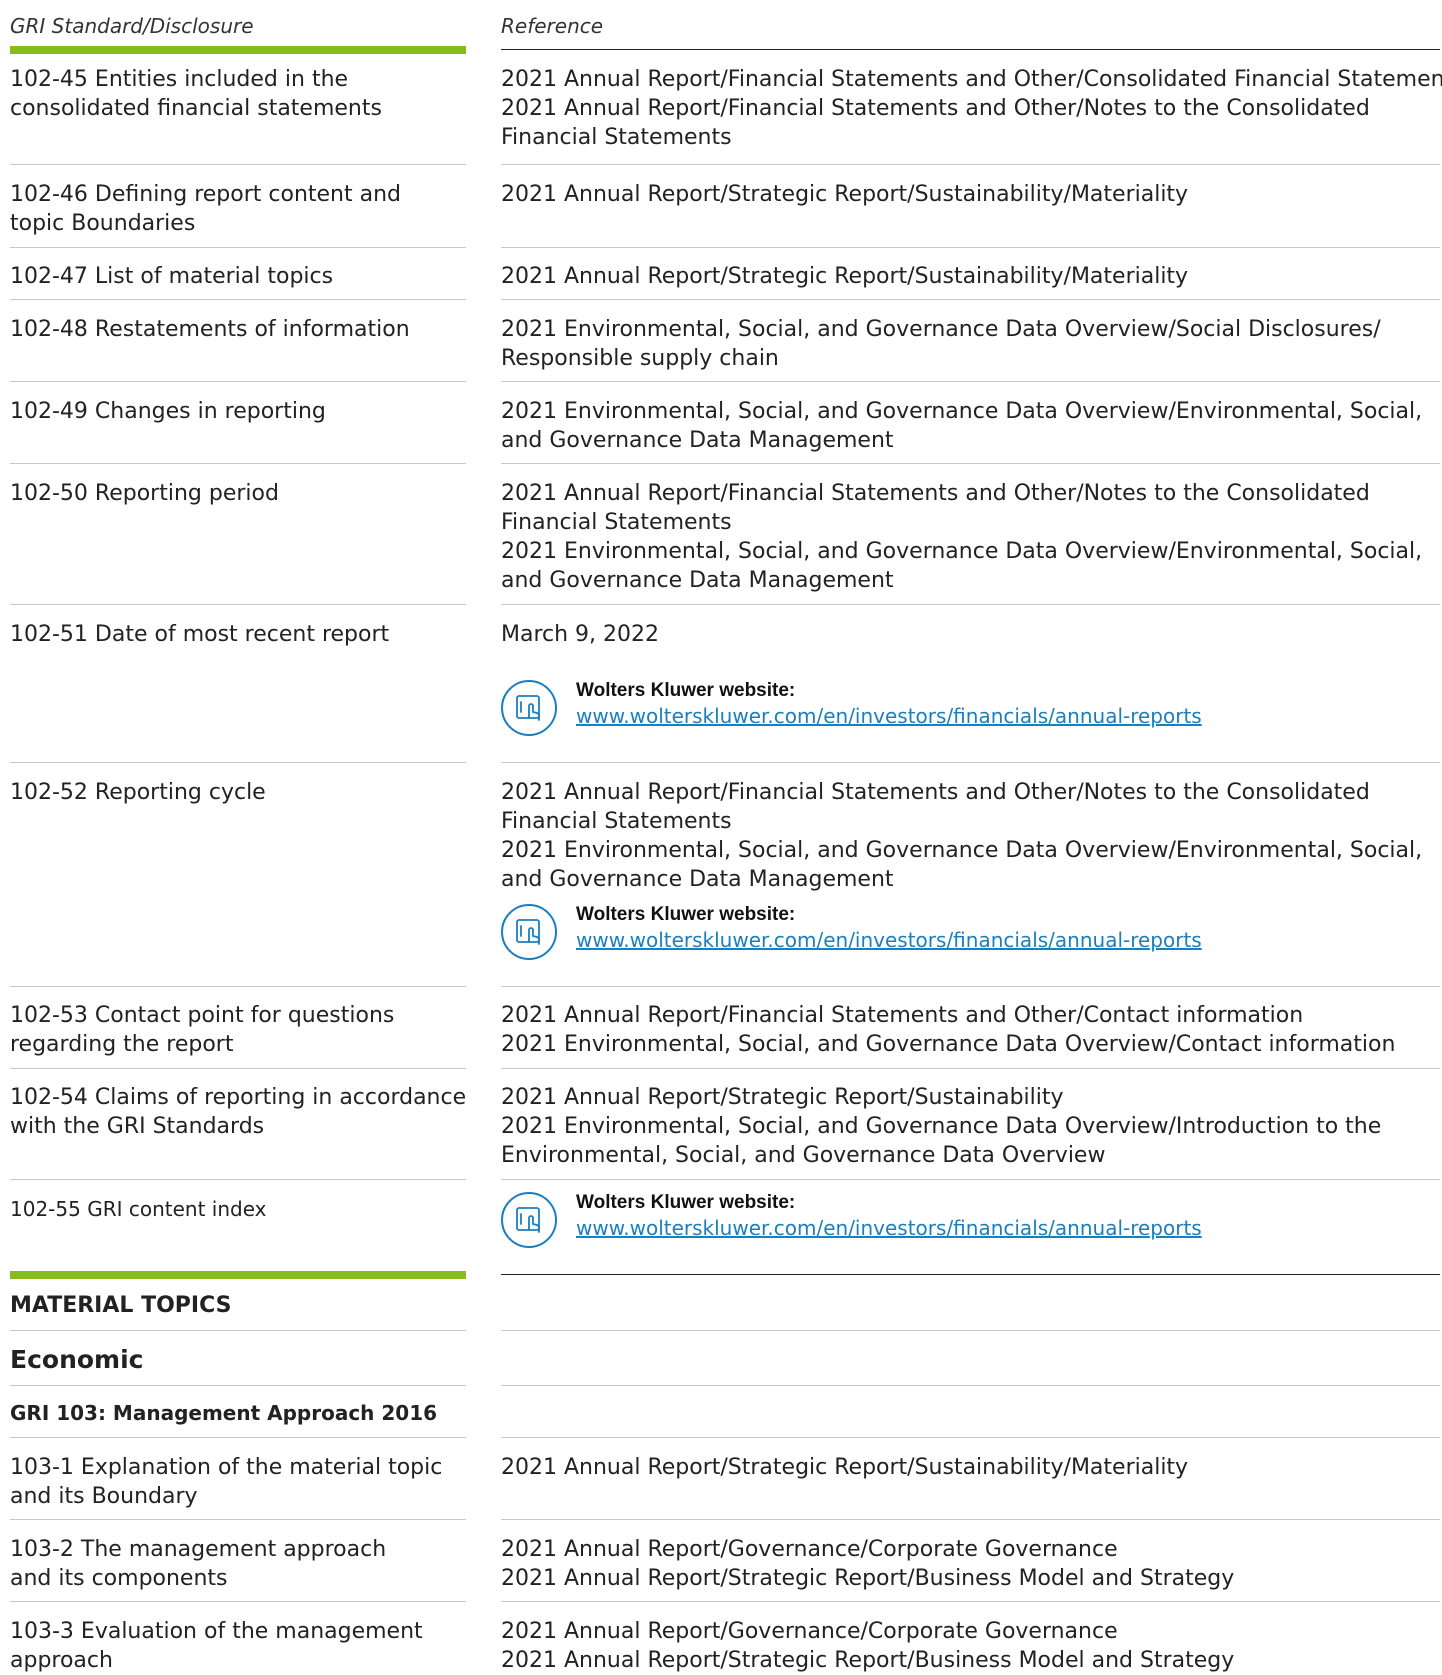 The width and height of the screenshot is (1442, 1675). What do you see at coordinates (168, 411) in the screenshot?
I see `disclosure-line: 102-49 Changes in reporting` at bounding box center [168, 411].